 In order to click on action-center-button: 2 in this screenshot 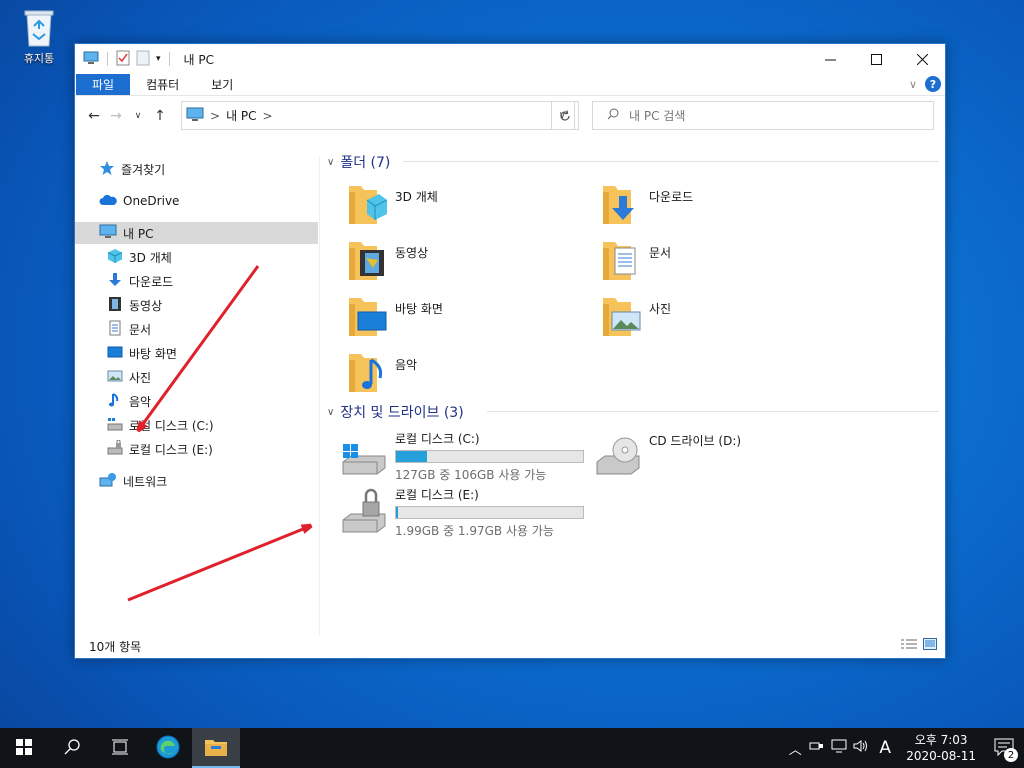, I will do `click(1004, 748)`.